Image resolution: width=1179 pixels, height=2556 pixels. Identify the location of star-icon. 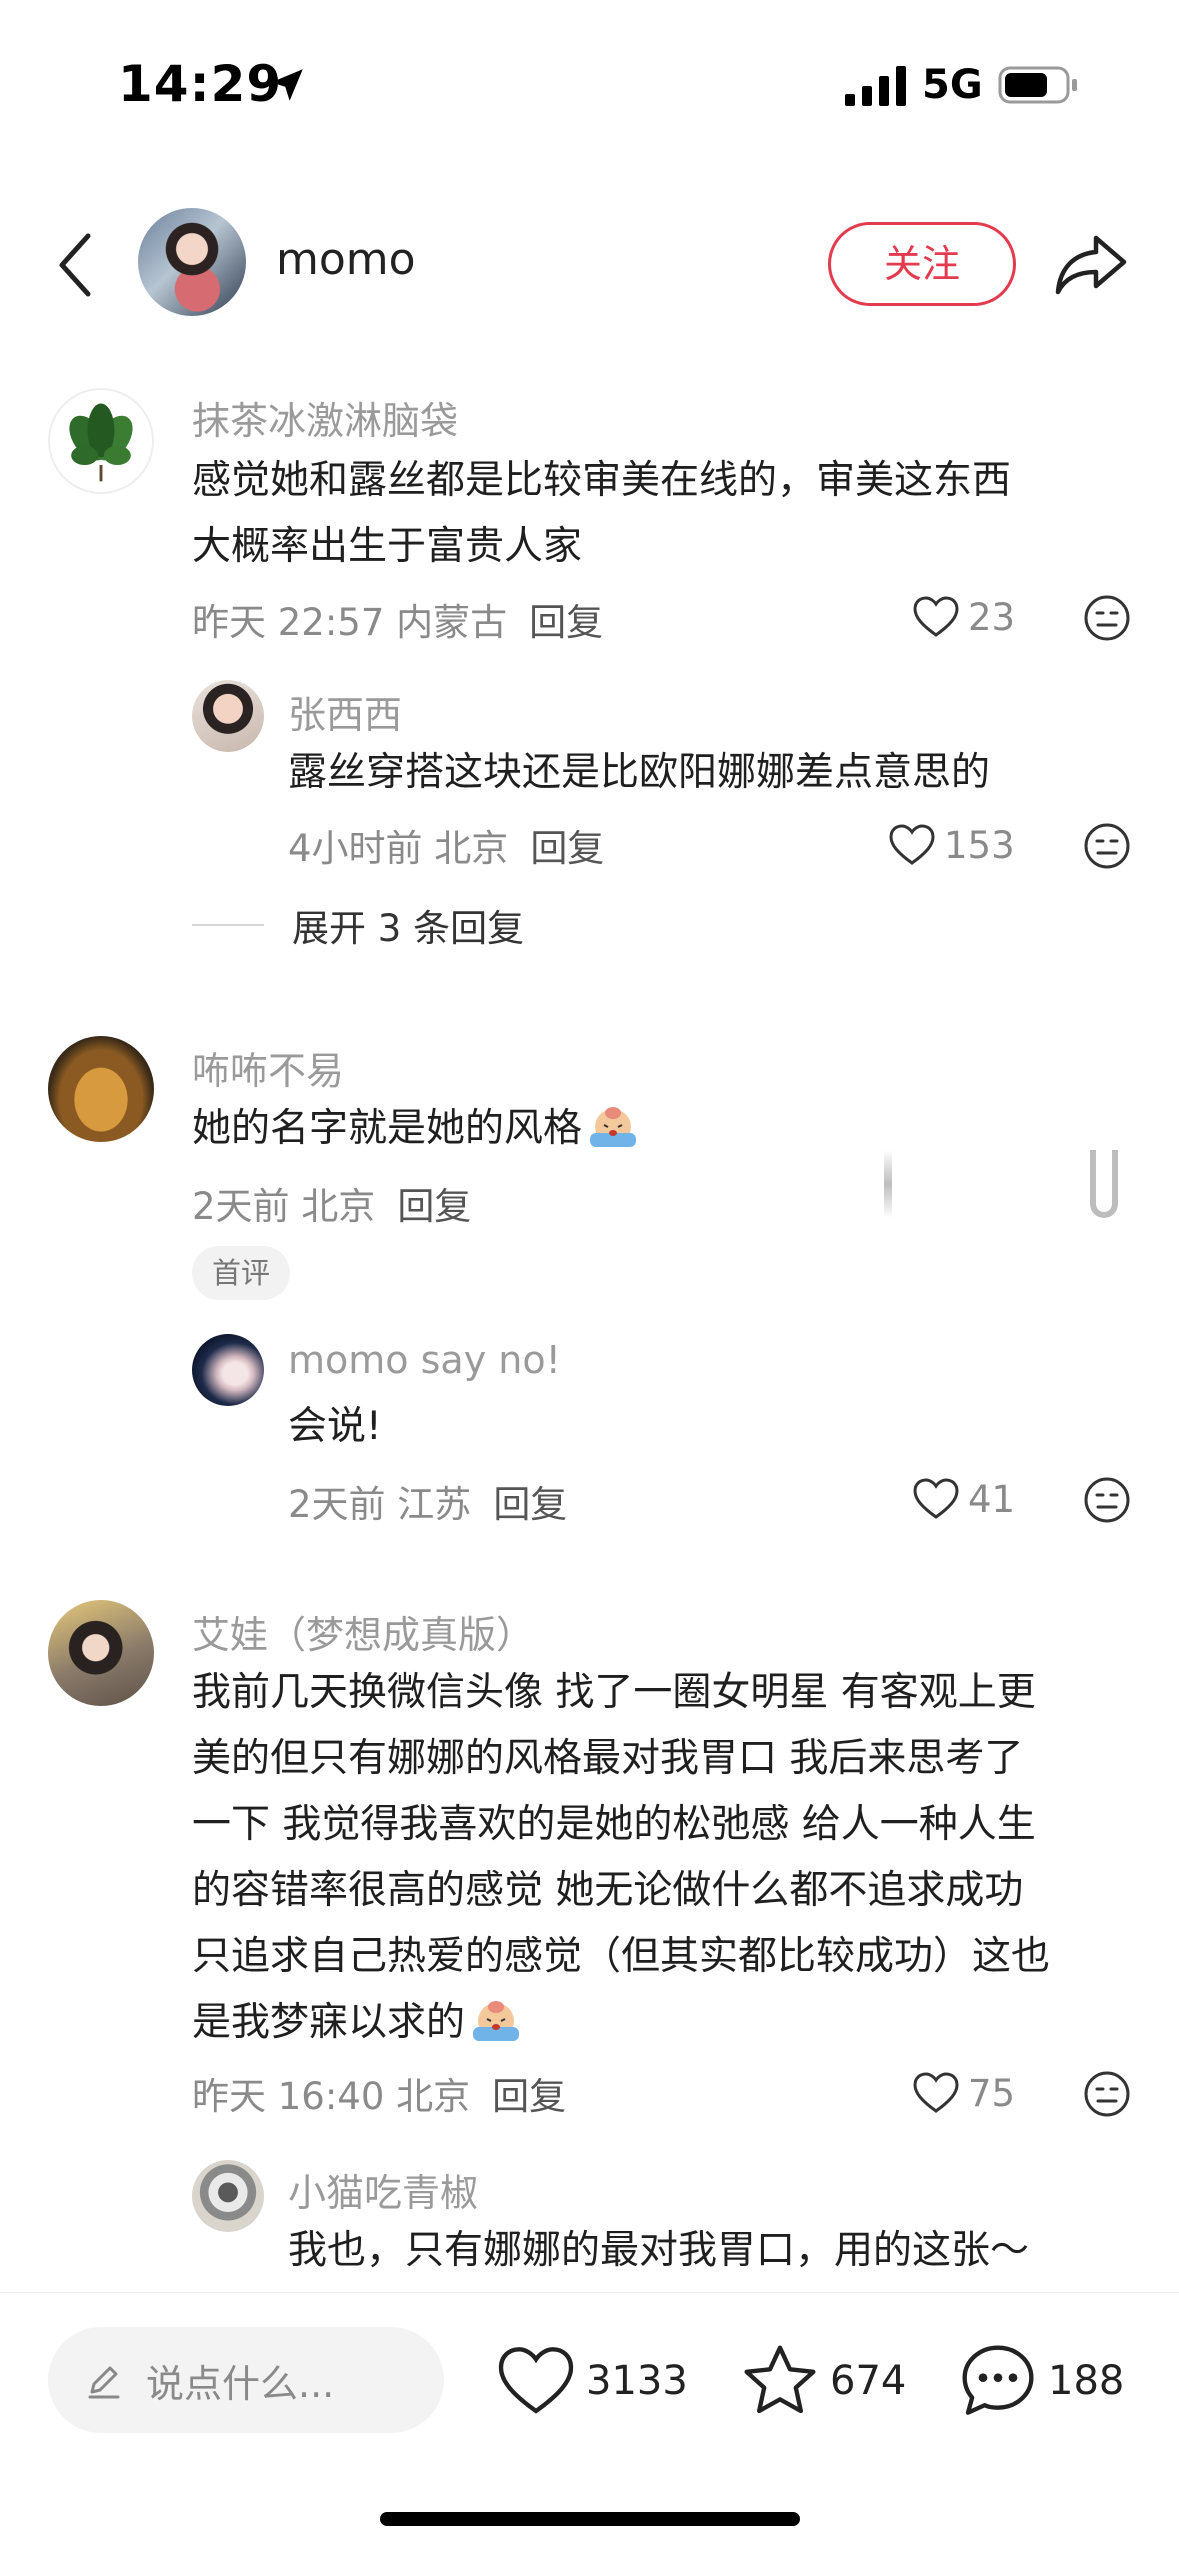
(780, 2379).